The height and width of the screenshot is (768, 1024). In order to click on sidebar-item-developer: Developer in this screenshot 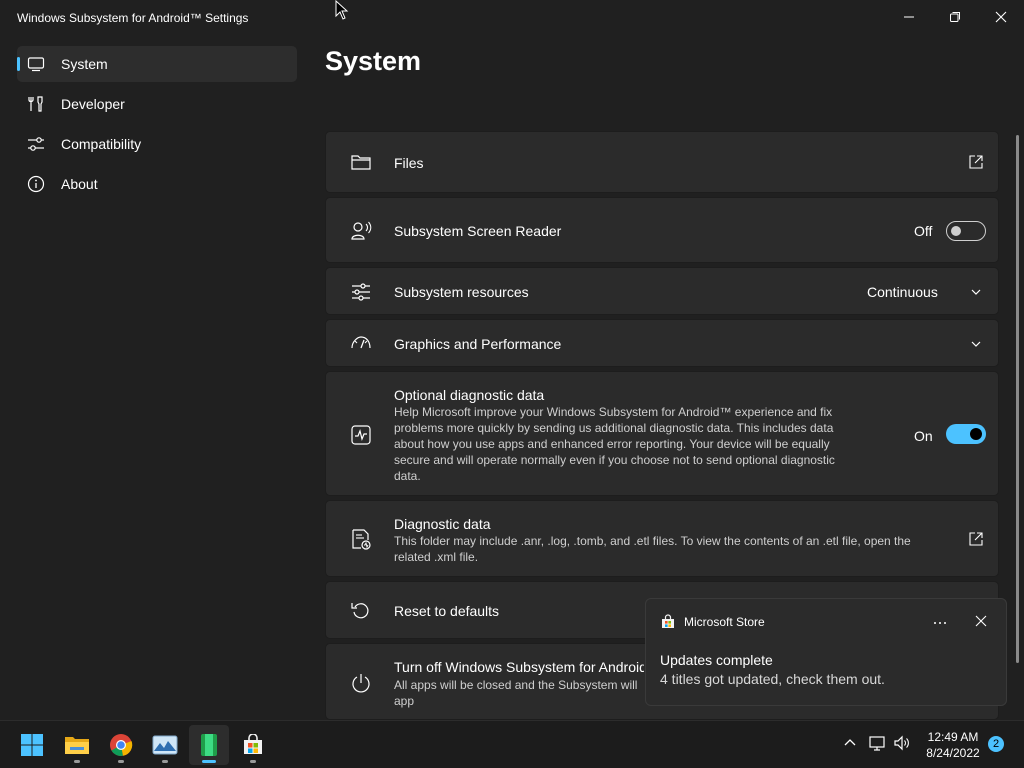, I will do `click(157, 104)`.